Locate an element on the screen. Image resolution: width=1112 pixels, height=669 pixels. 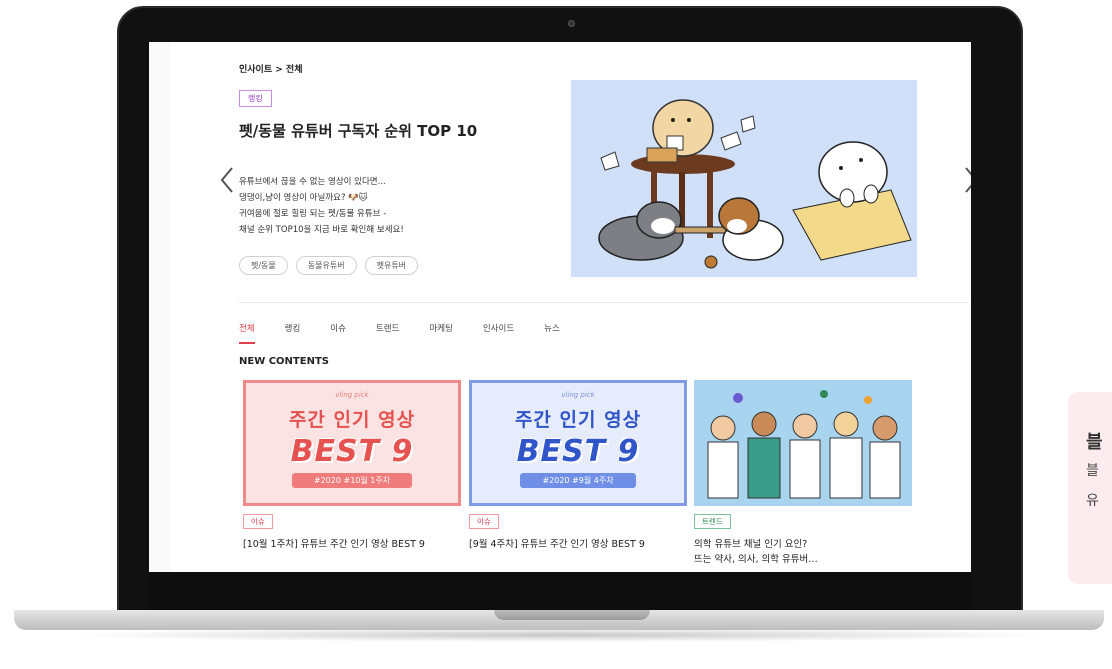
section-title: NEW CONTENTS is located at coordinates (284, 361).